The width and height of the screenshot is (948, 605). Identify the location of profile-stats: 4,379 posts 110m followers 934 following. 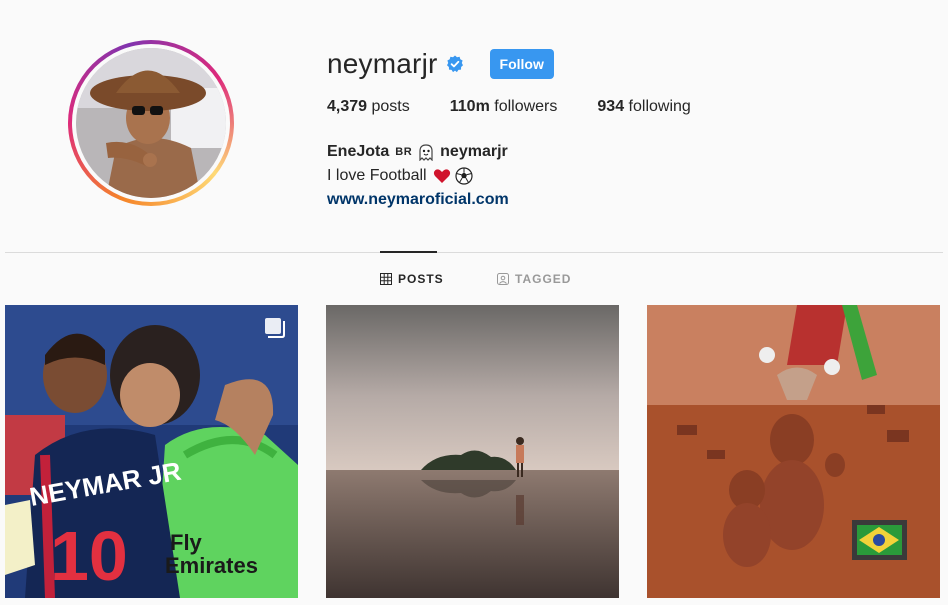
(529, 107).